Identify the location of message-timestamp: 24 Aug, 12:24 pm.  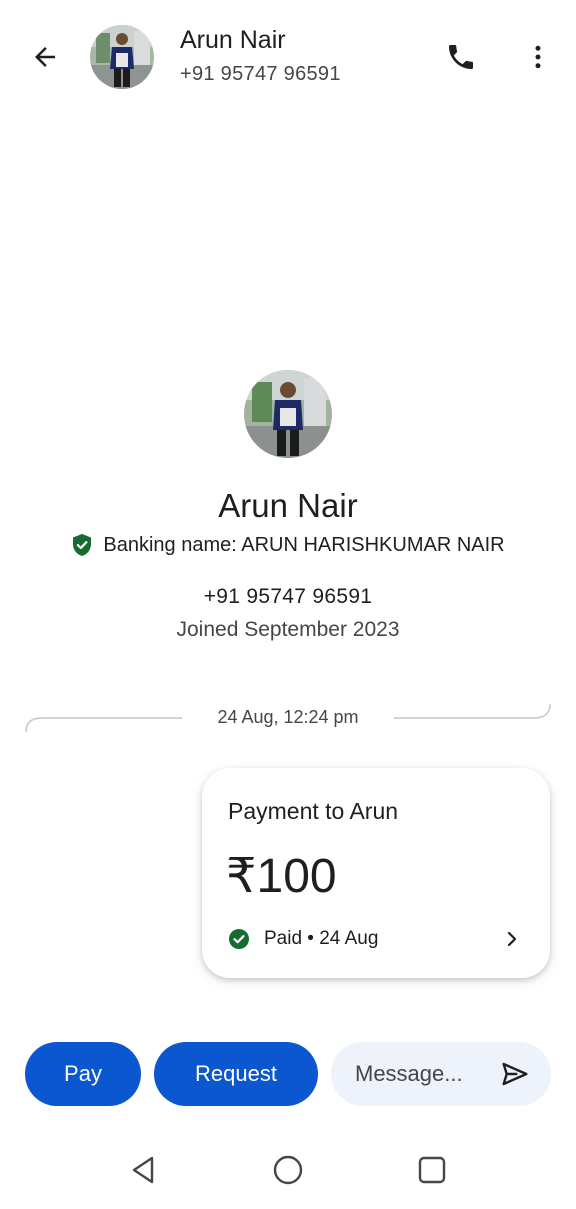
(288, 717).